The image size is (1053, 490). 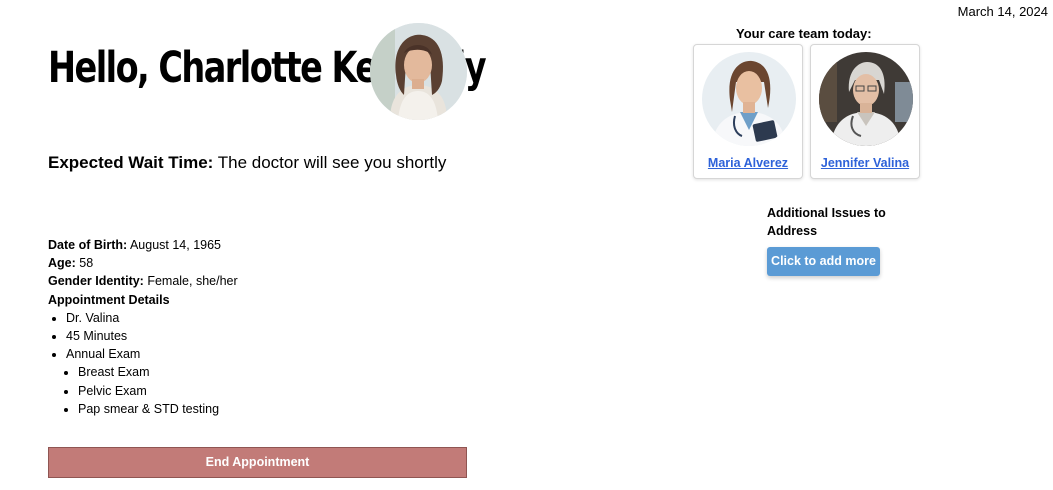 What do you see at coordinates (1002, 11) in the screenshot?
I see `current-date: March 14, 2024` at bounding box center [1002, 11].